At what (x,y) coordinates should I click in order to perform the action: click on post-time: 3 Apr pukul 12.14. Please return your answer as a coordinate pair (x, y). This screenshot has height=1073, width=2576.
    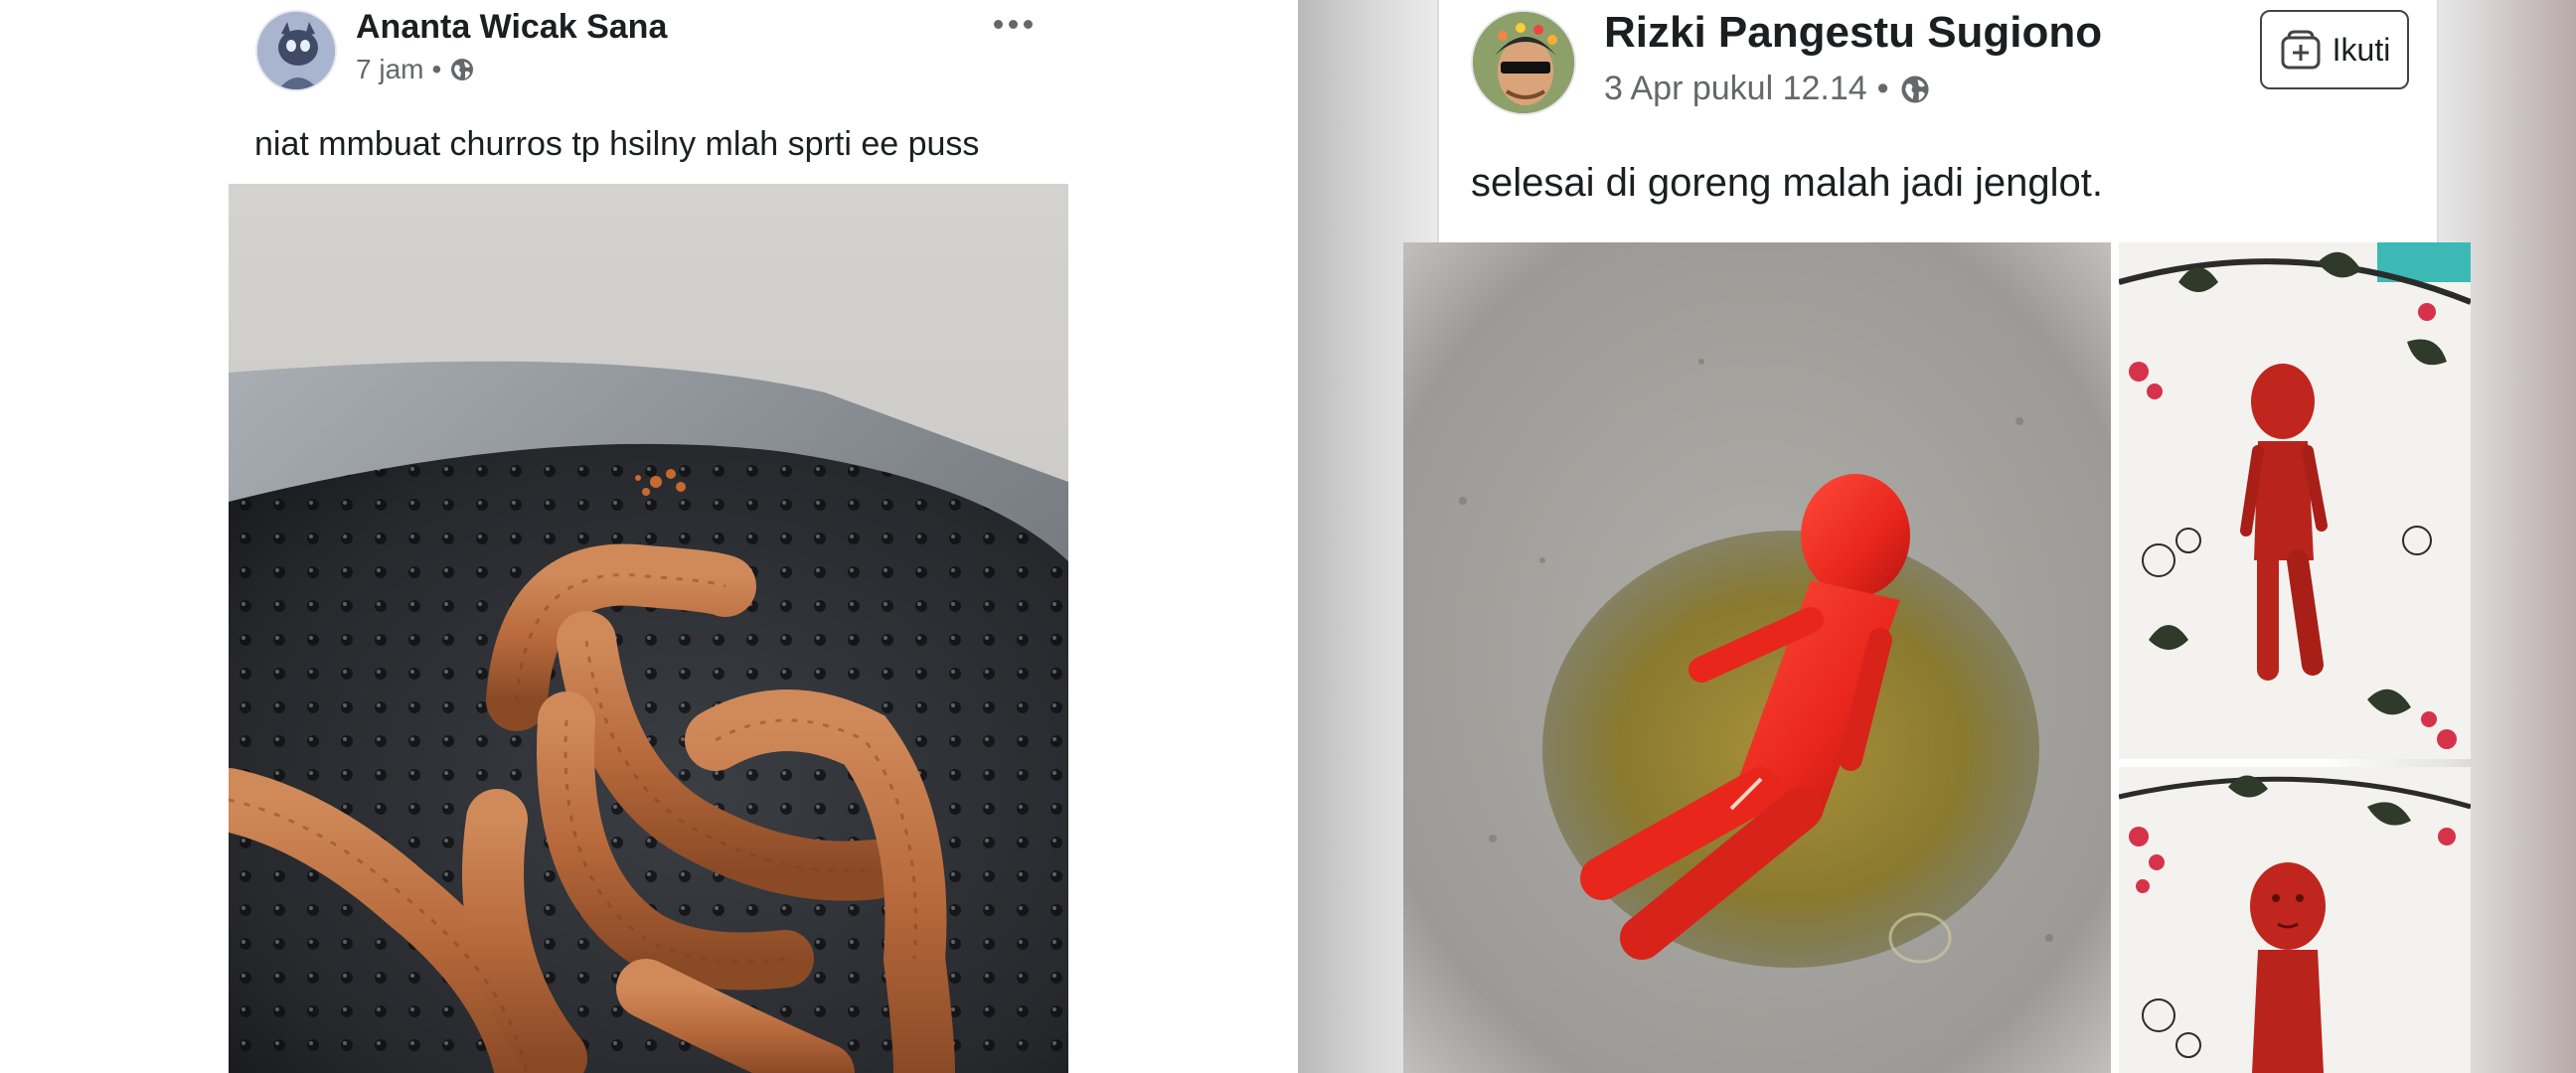
    Looking at the image, I should click on (1735, 89).